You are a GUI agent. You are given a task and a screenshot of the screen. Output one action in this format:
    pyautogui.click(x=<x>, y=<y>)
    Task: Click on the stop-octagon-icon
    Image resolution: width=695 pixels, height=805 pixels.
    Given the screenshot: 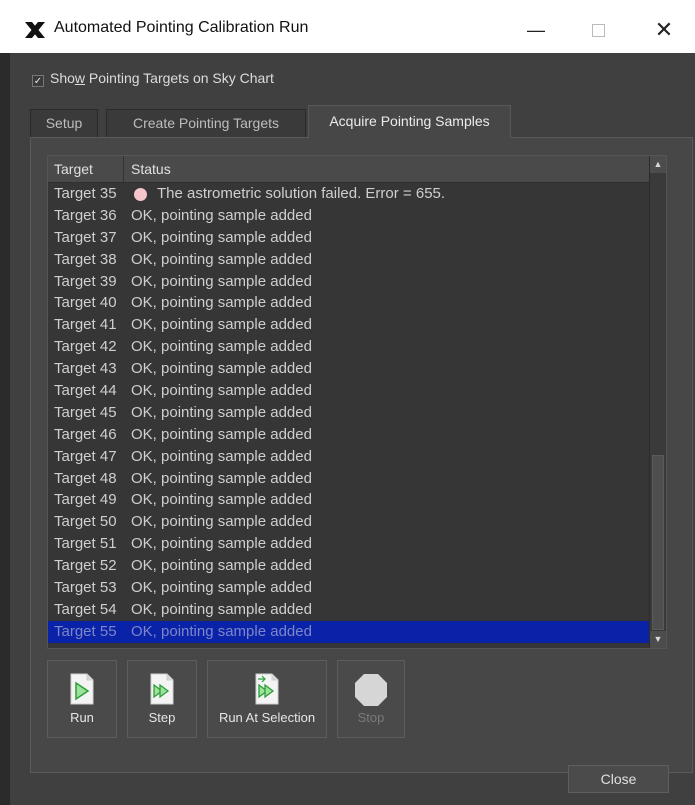 What is the action you would take?
    pyautogui.click(x=371, y=690)
    